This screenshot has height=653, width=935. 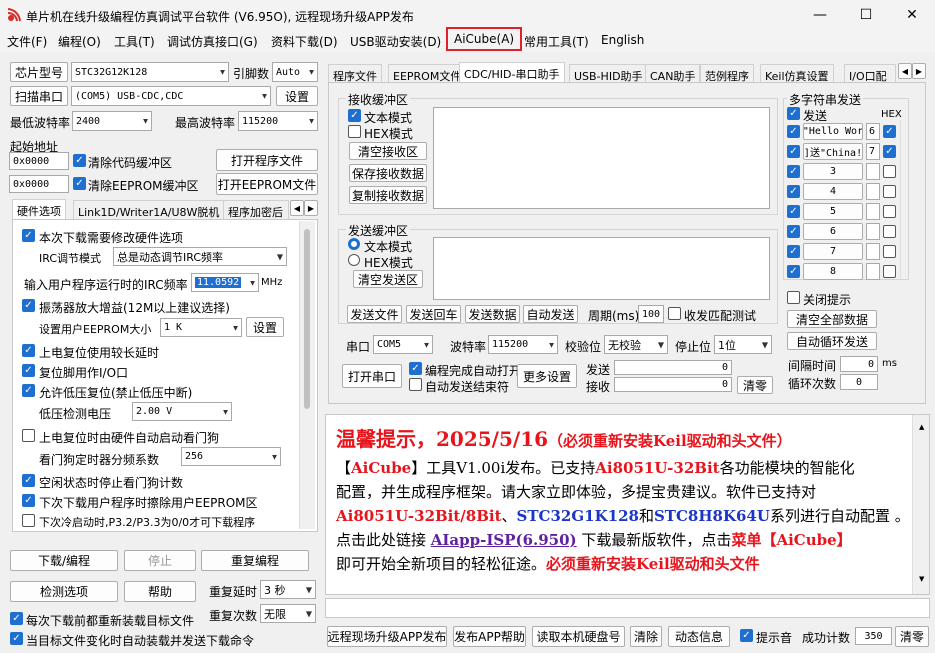 What do you see at coordinates (28, 305) in the screenshot?
I see `osc-gain-checkbox: ✓` at bounding box center [28, 305].